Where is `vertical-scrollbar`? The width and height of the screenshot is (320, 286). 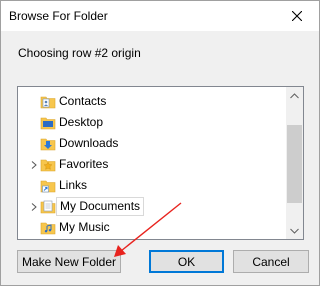
vertical-scrollbar is located at coordinates (294, 163).